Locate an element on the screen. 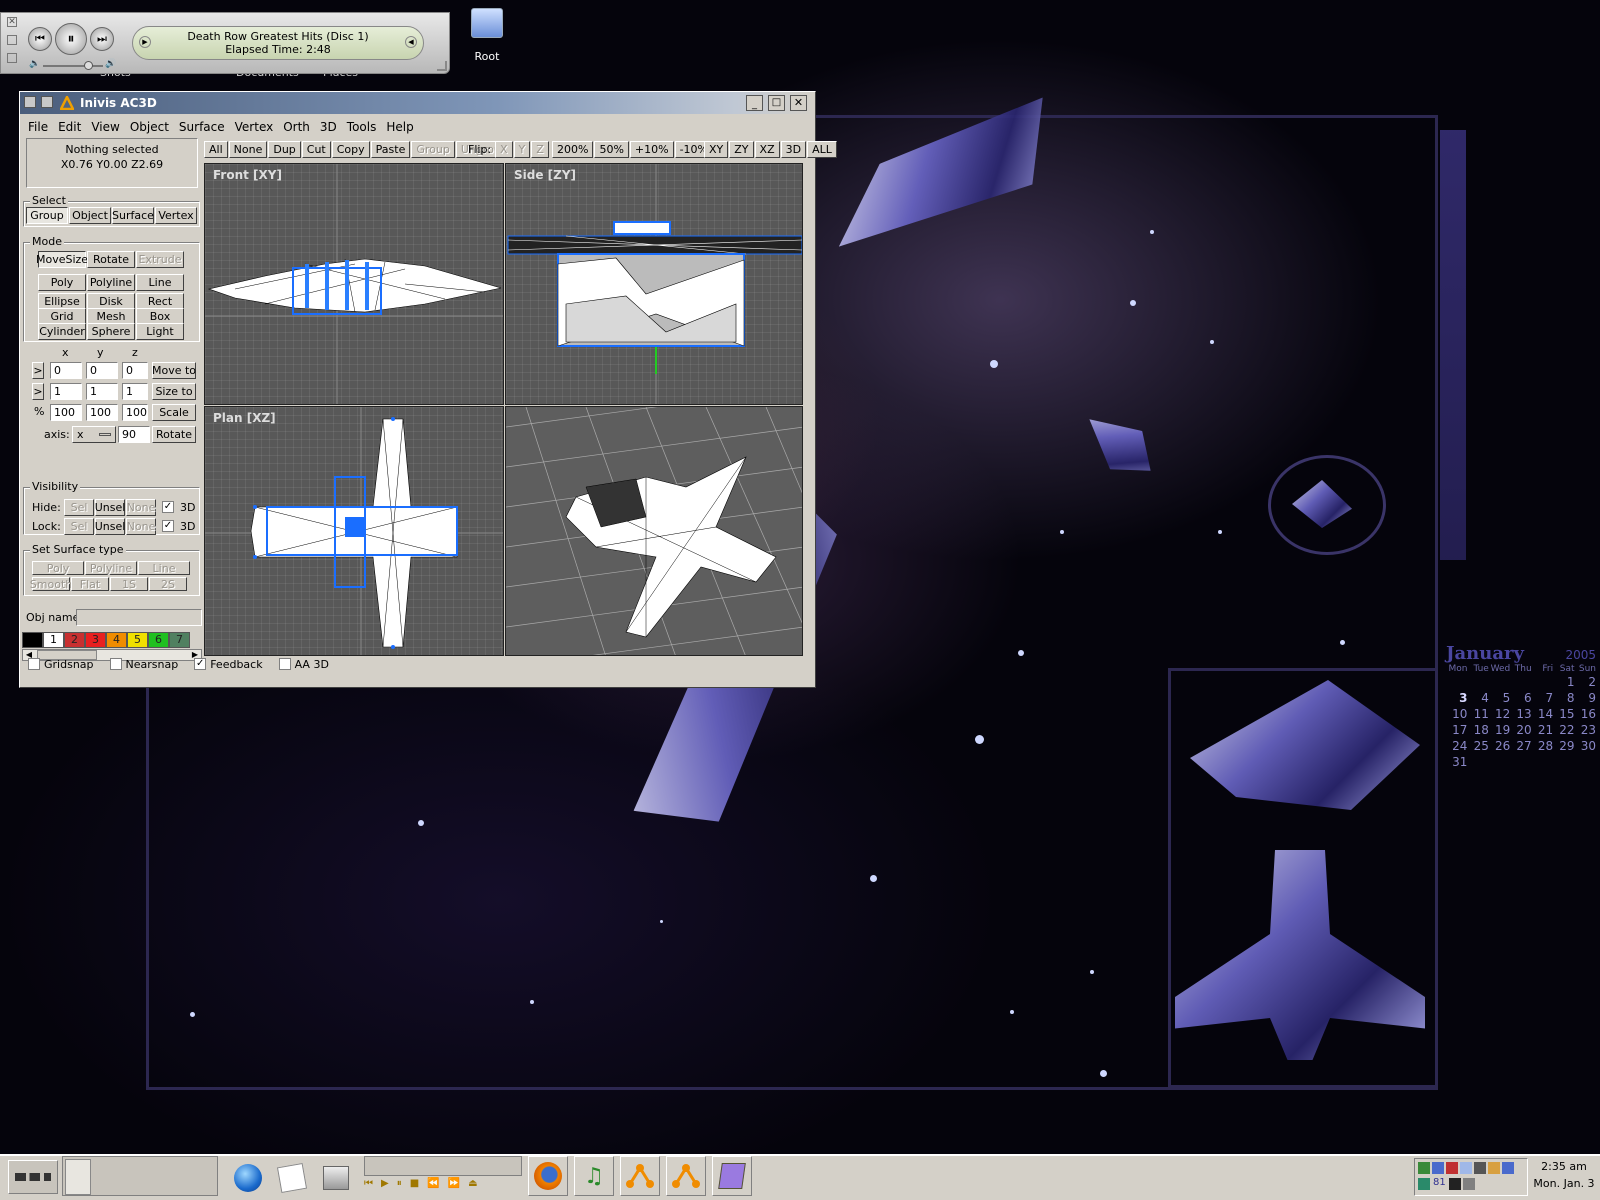 This screenshot has height=1200, width=1600. move-x-input: 0 is located at coordinates (66, 370).